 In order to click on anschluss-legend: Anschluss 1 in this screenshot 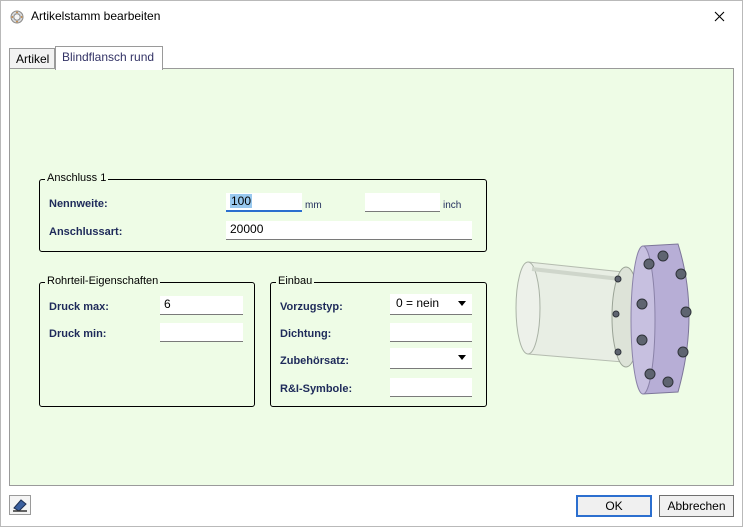, I will do `click(77, 178)`.